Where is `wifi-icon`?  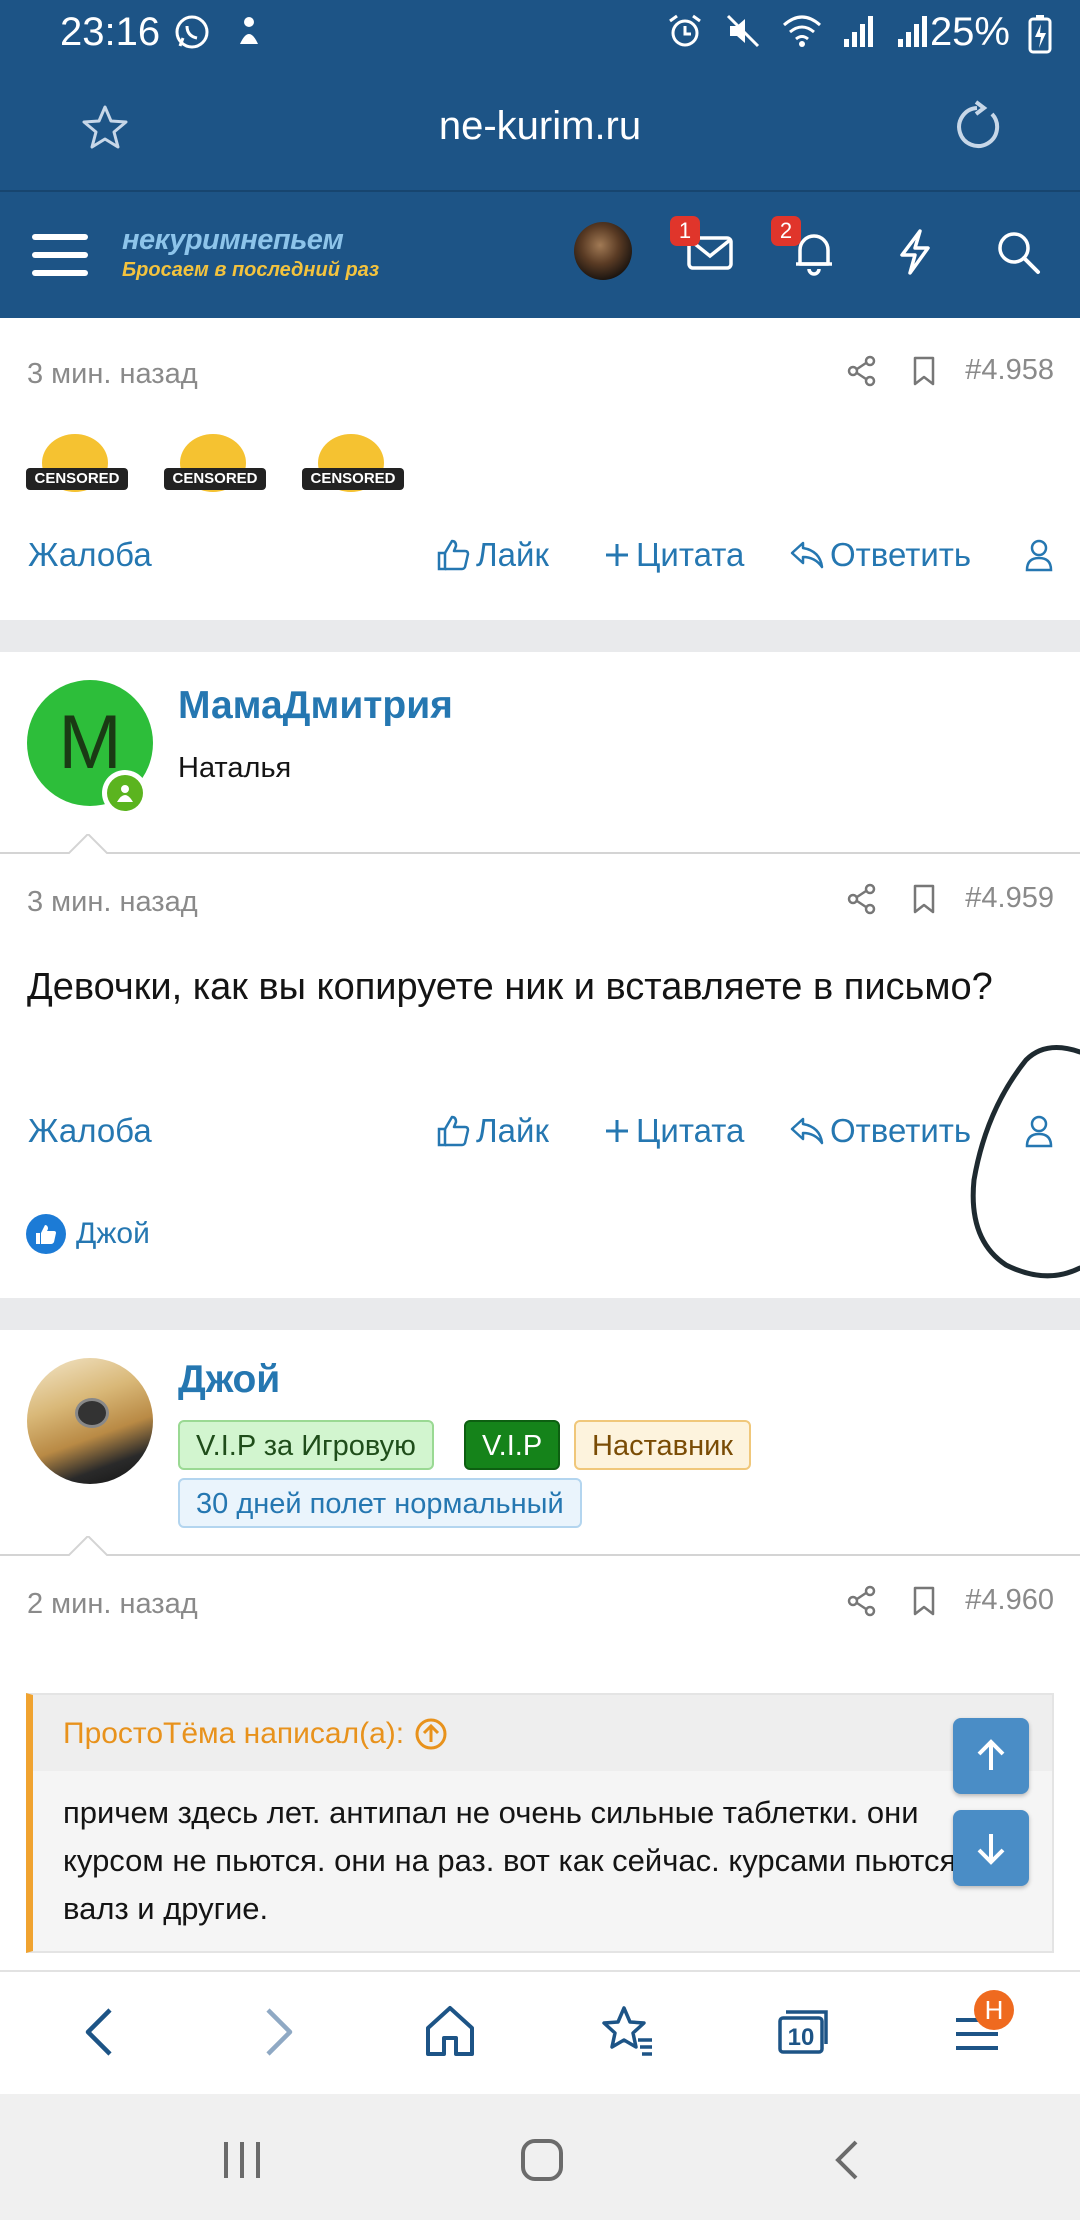
wifi-icon is located at coordinates (802, 31).